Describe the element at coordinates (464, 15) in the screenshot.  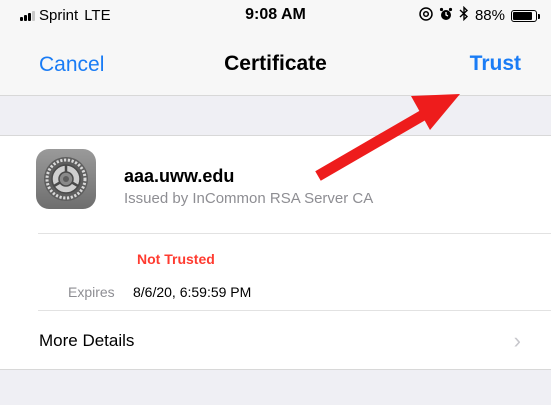
I see `bluetooth-icon` at that location.